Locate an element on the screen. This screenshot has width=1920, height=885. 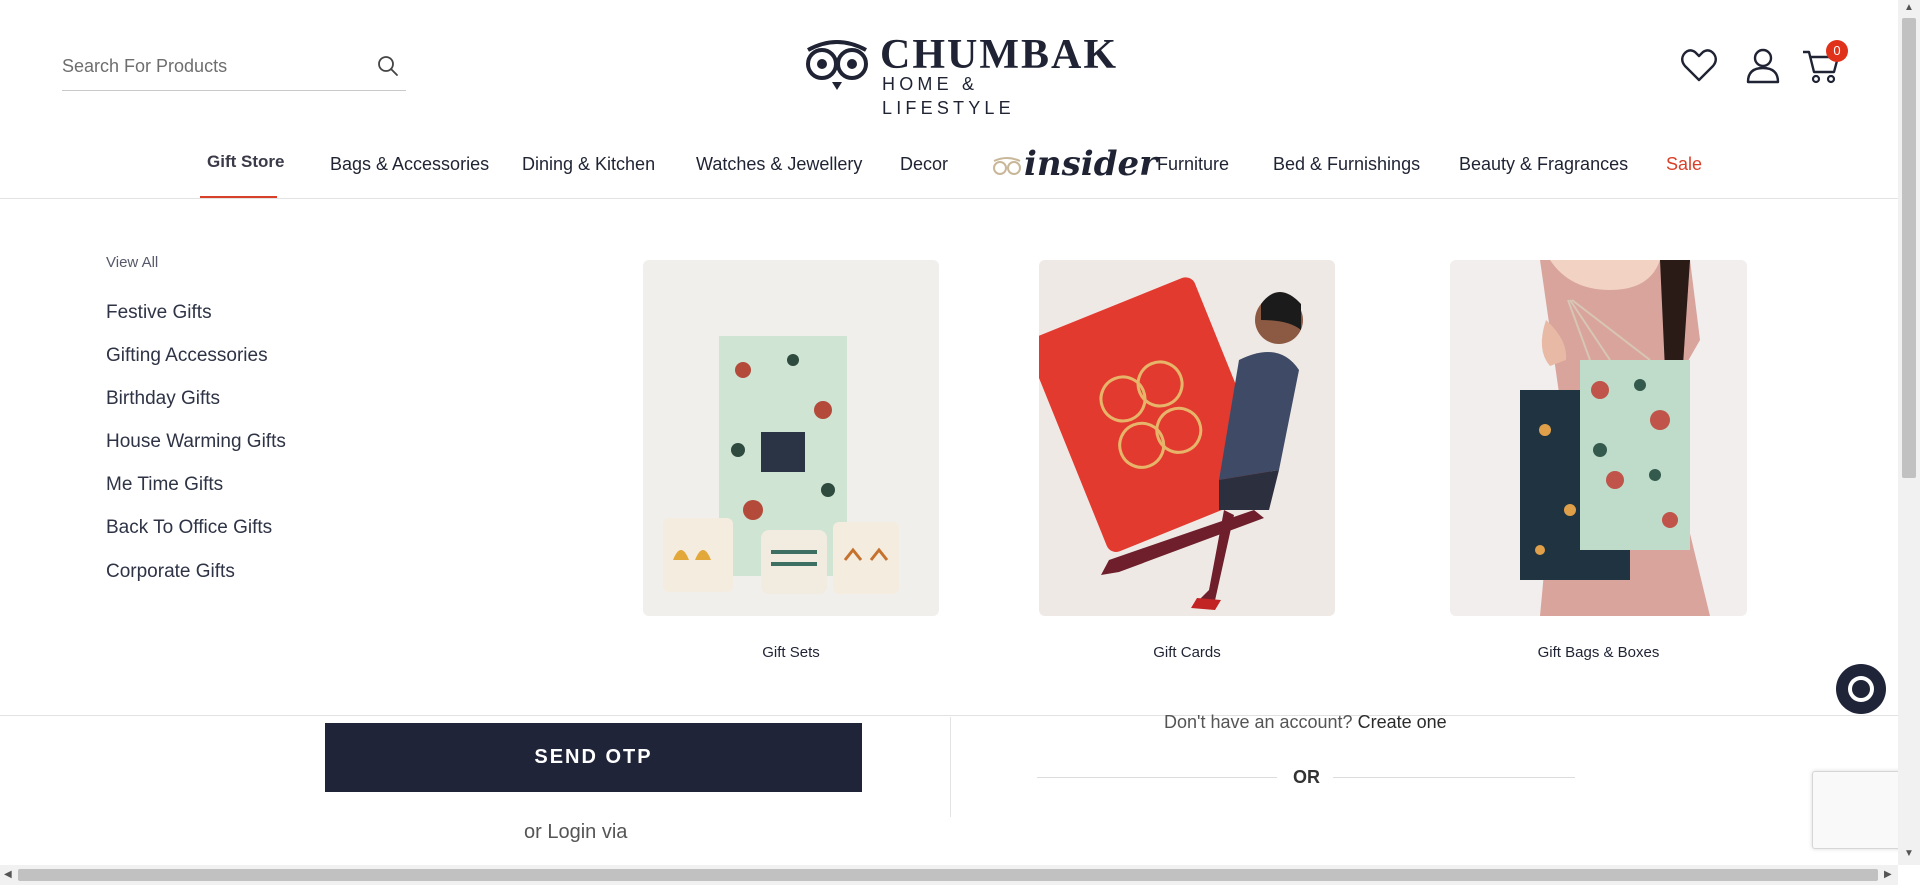
nav-item-bed-furnishings: Bed & Furnishings is located at coordinates (1346, 164).